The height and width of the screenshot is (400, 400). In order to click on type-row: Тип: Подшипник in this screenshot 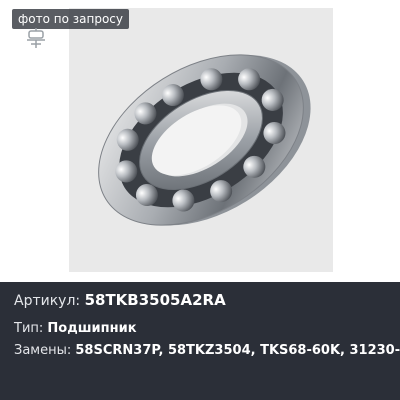, I will do `click(75, 328)`.